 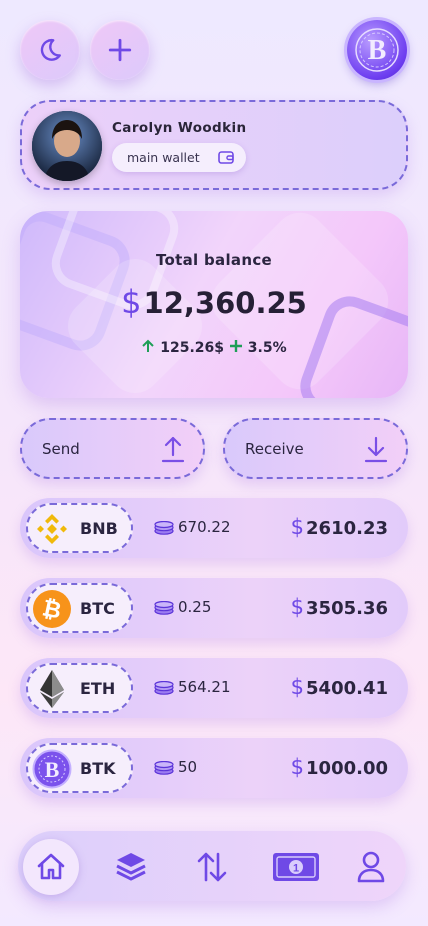 I want to click on send-button: Send, so click(x=112, y=448).